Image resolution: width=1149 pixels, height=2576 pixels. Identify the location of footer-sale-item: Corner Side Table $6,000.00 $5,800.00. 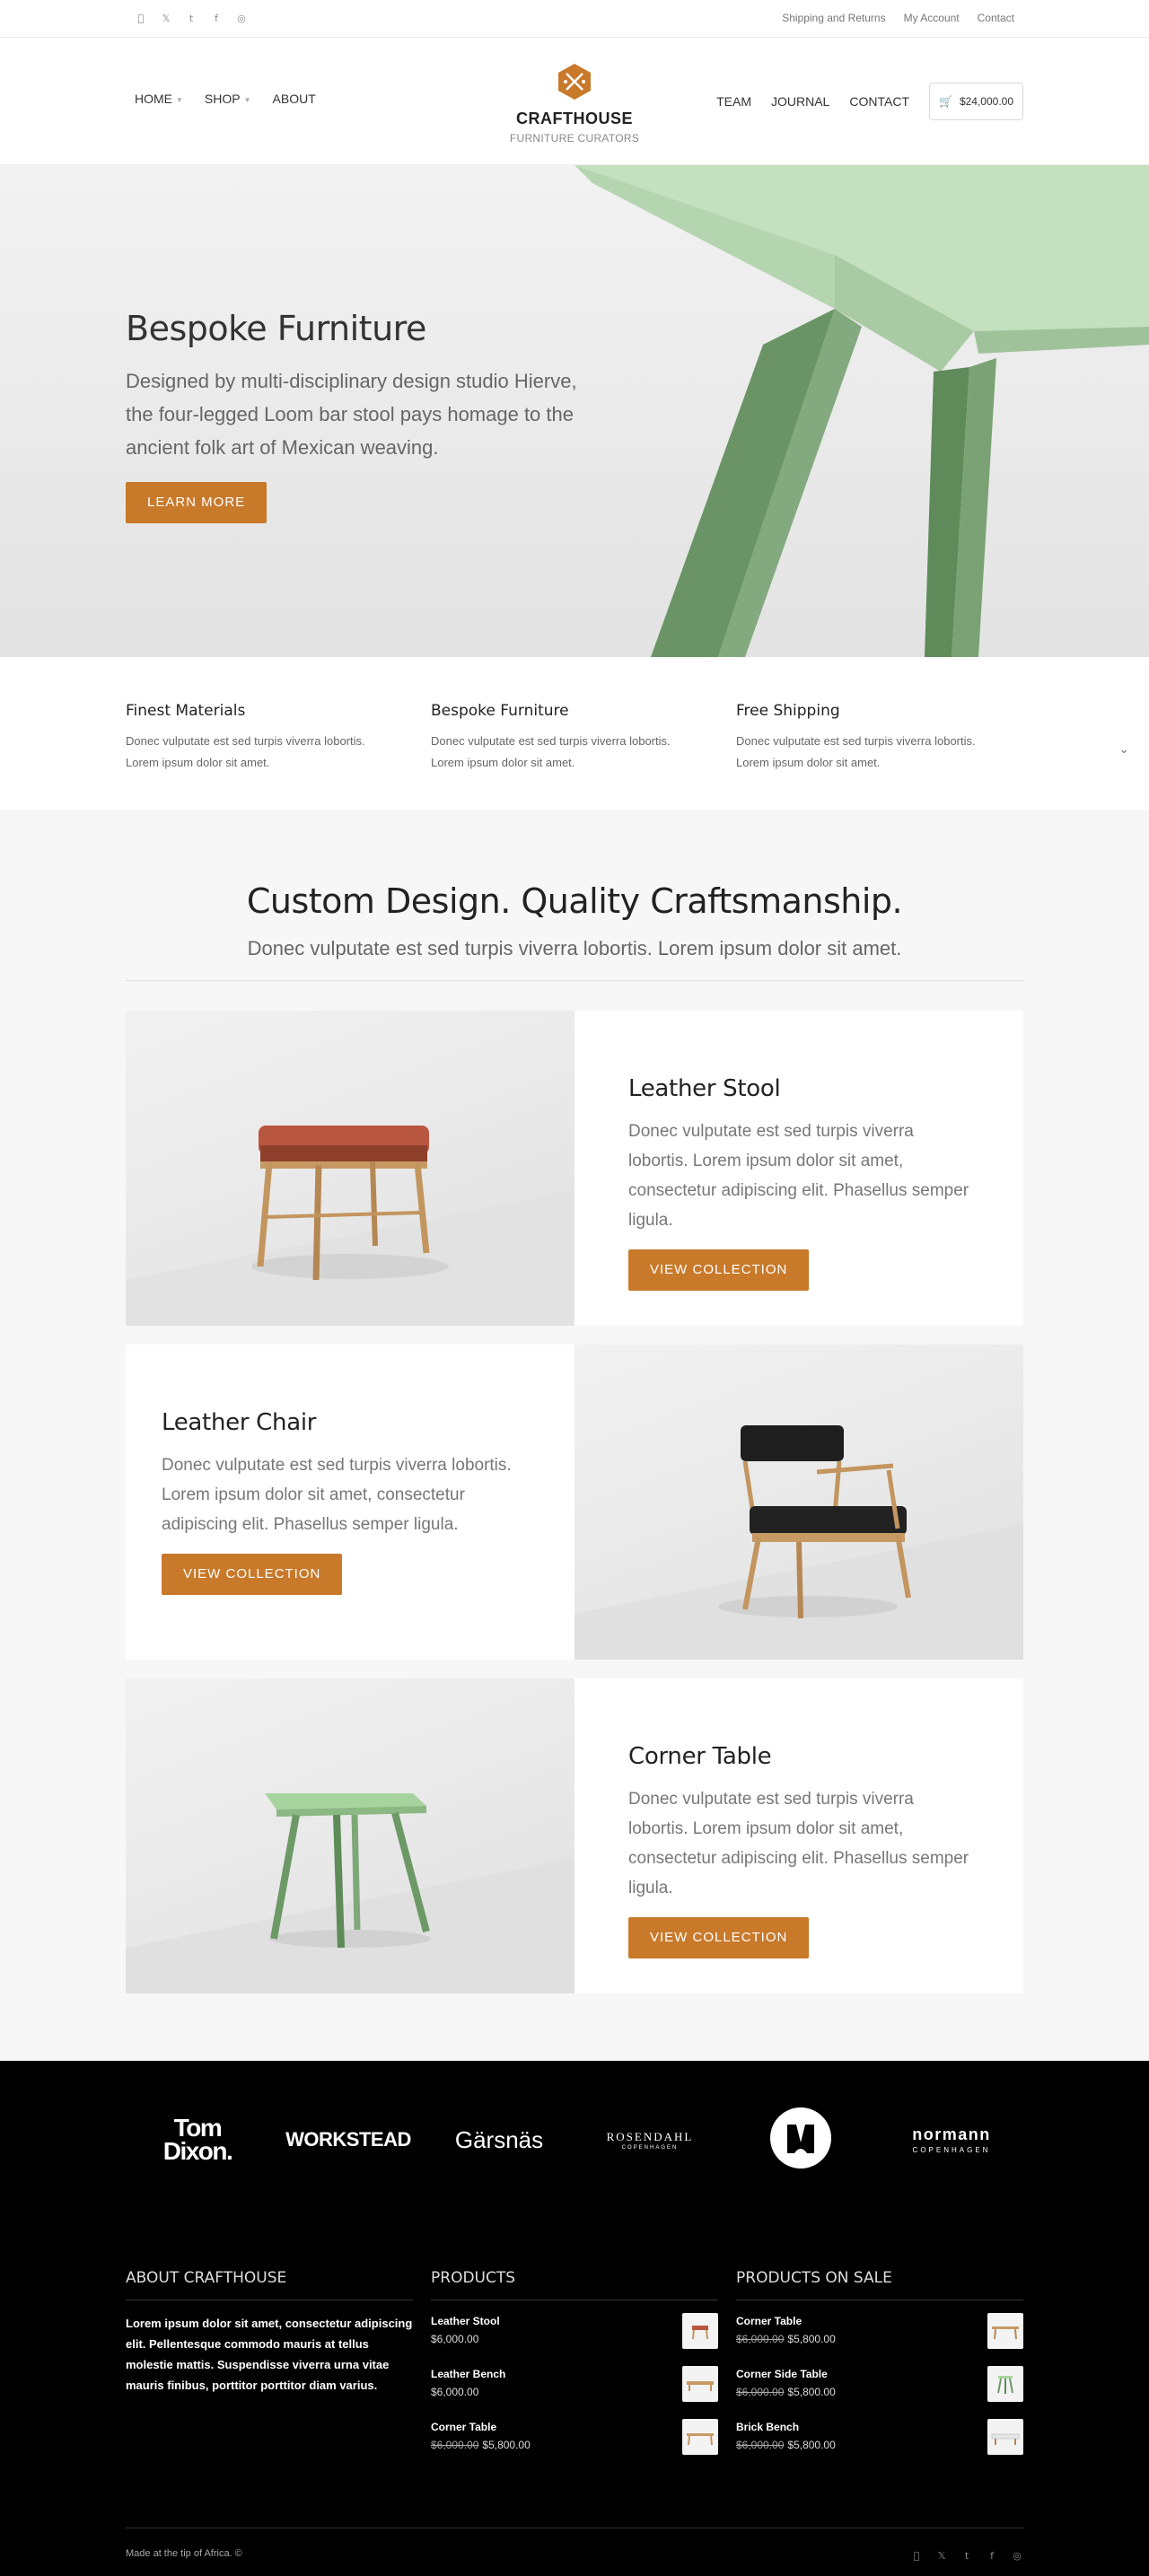
(879, 2379).